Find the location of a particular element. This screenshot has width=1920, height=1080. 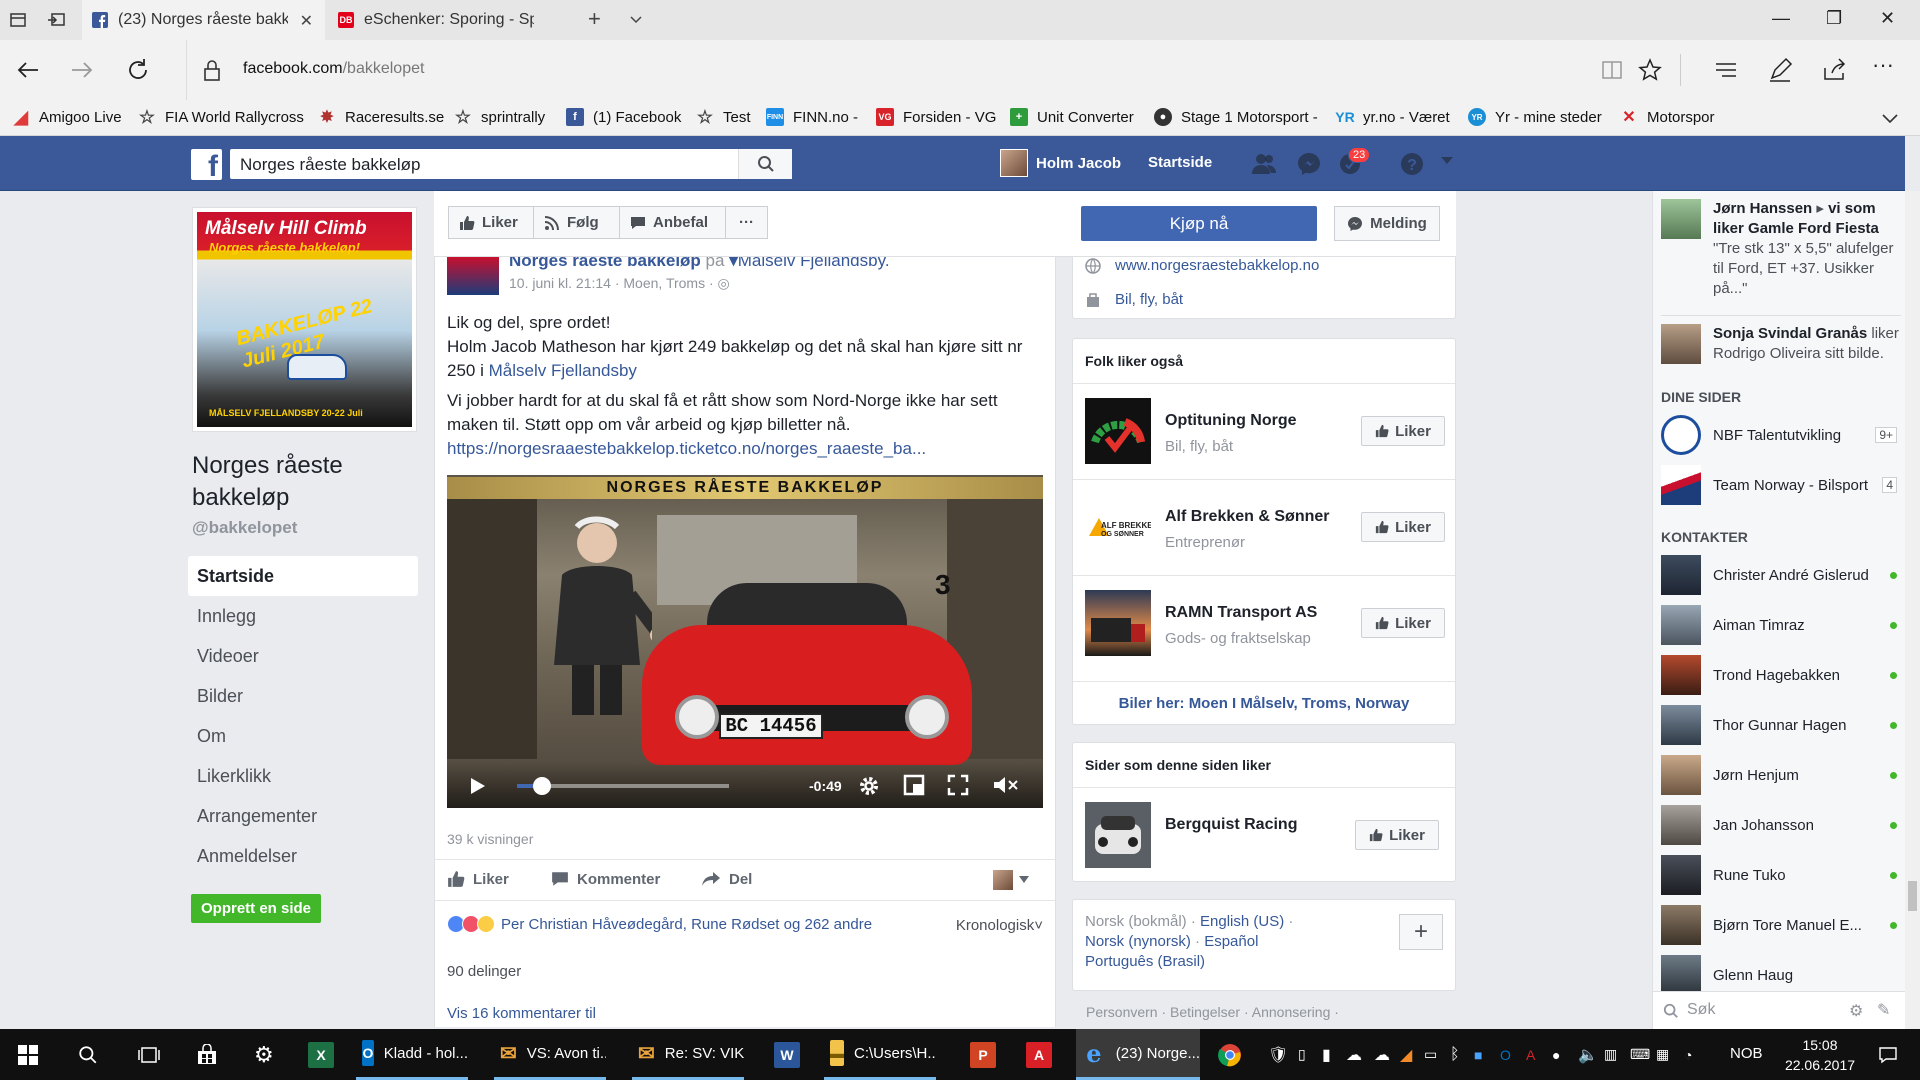

language-link: Português (Brasil) is located at coordinates (1145, 961).